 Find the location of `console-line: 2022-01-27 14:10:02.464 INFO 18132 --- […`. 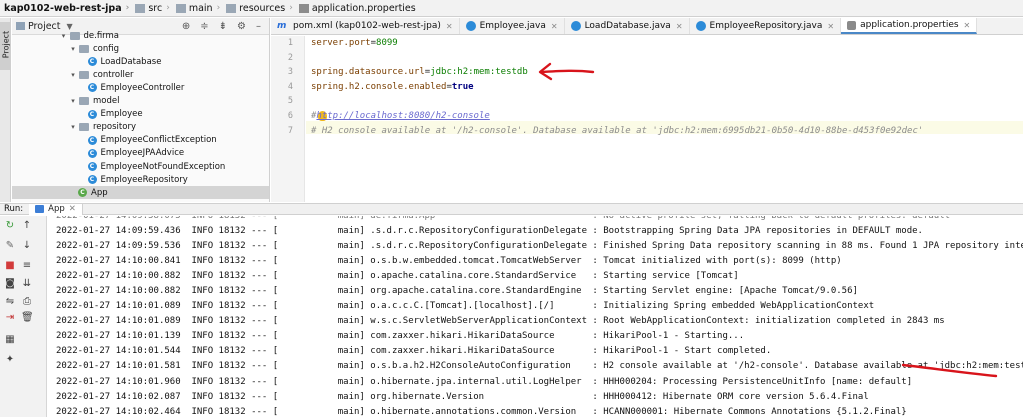

console-line: 2022-01-27 14:10:02.464 INFO 18132 --- [… is located at coordinates (481, 411).